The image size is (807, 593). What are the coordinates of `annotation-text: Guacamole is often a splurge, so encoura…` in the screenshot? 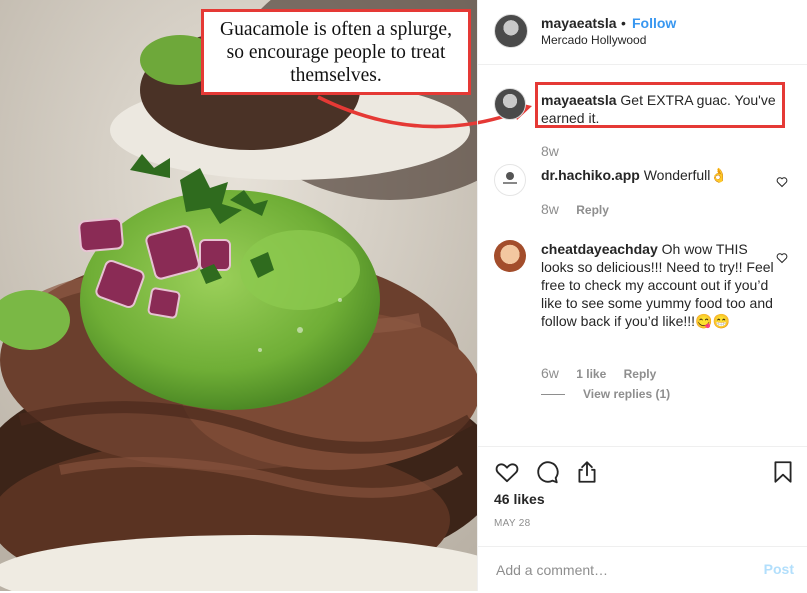 It's located at (336, 52).